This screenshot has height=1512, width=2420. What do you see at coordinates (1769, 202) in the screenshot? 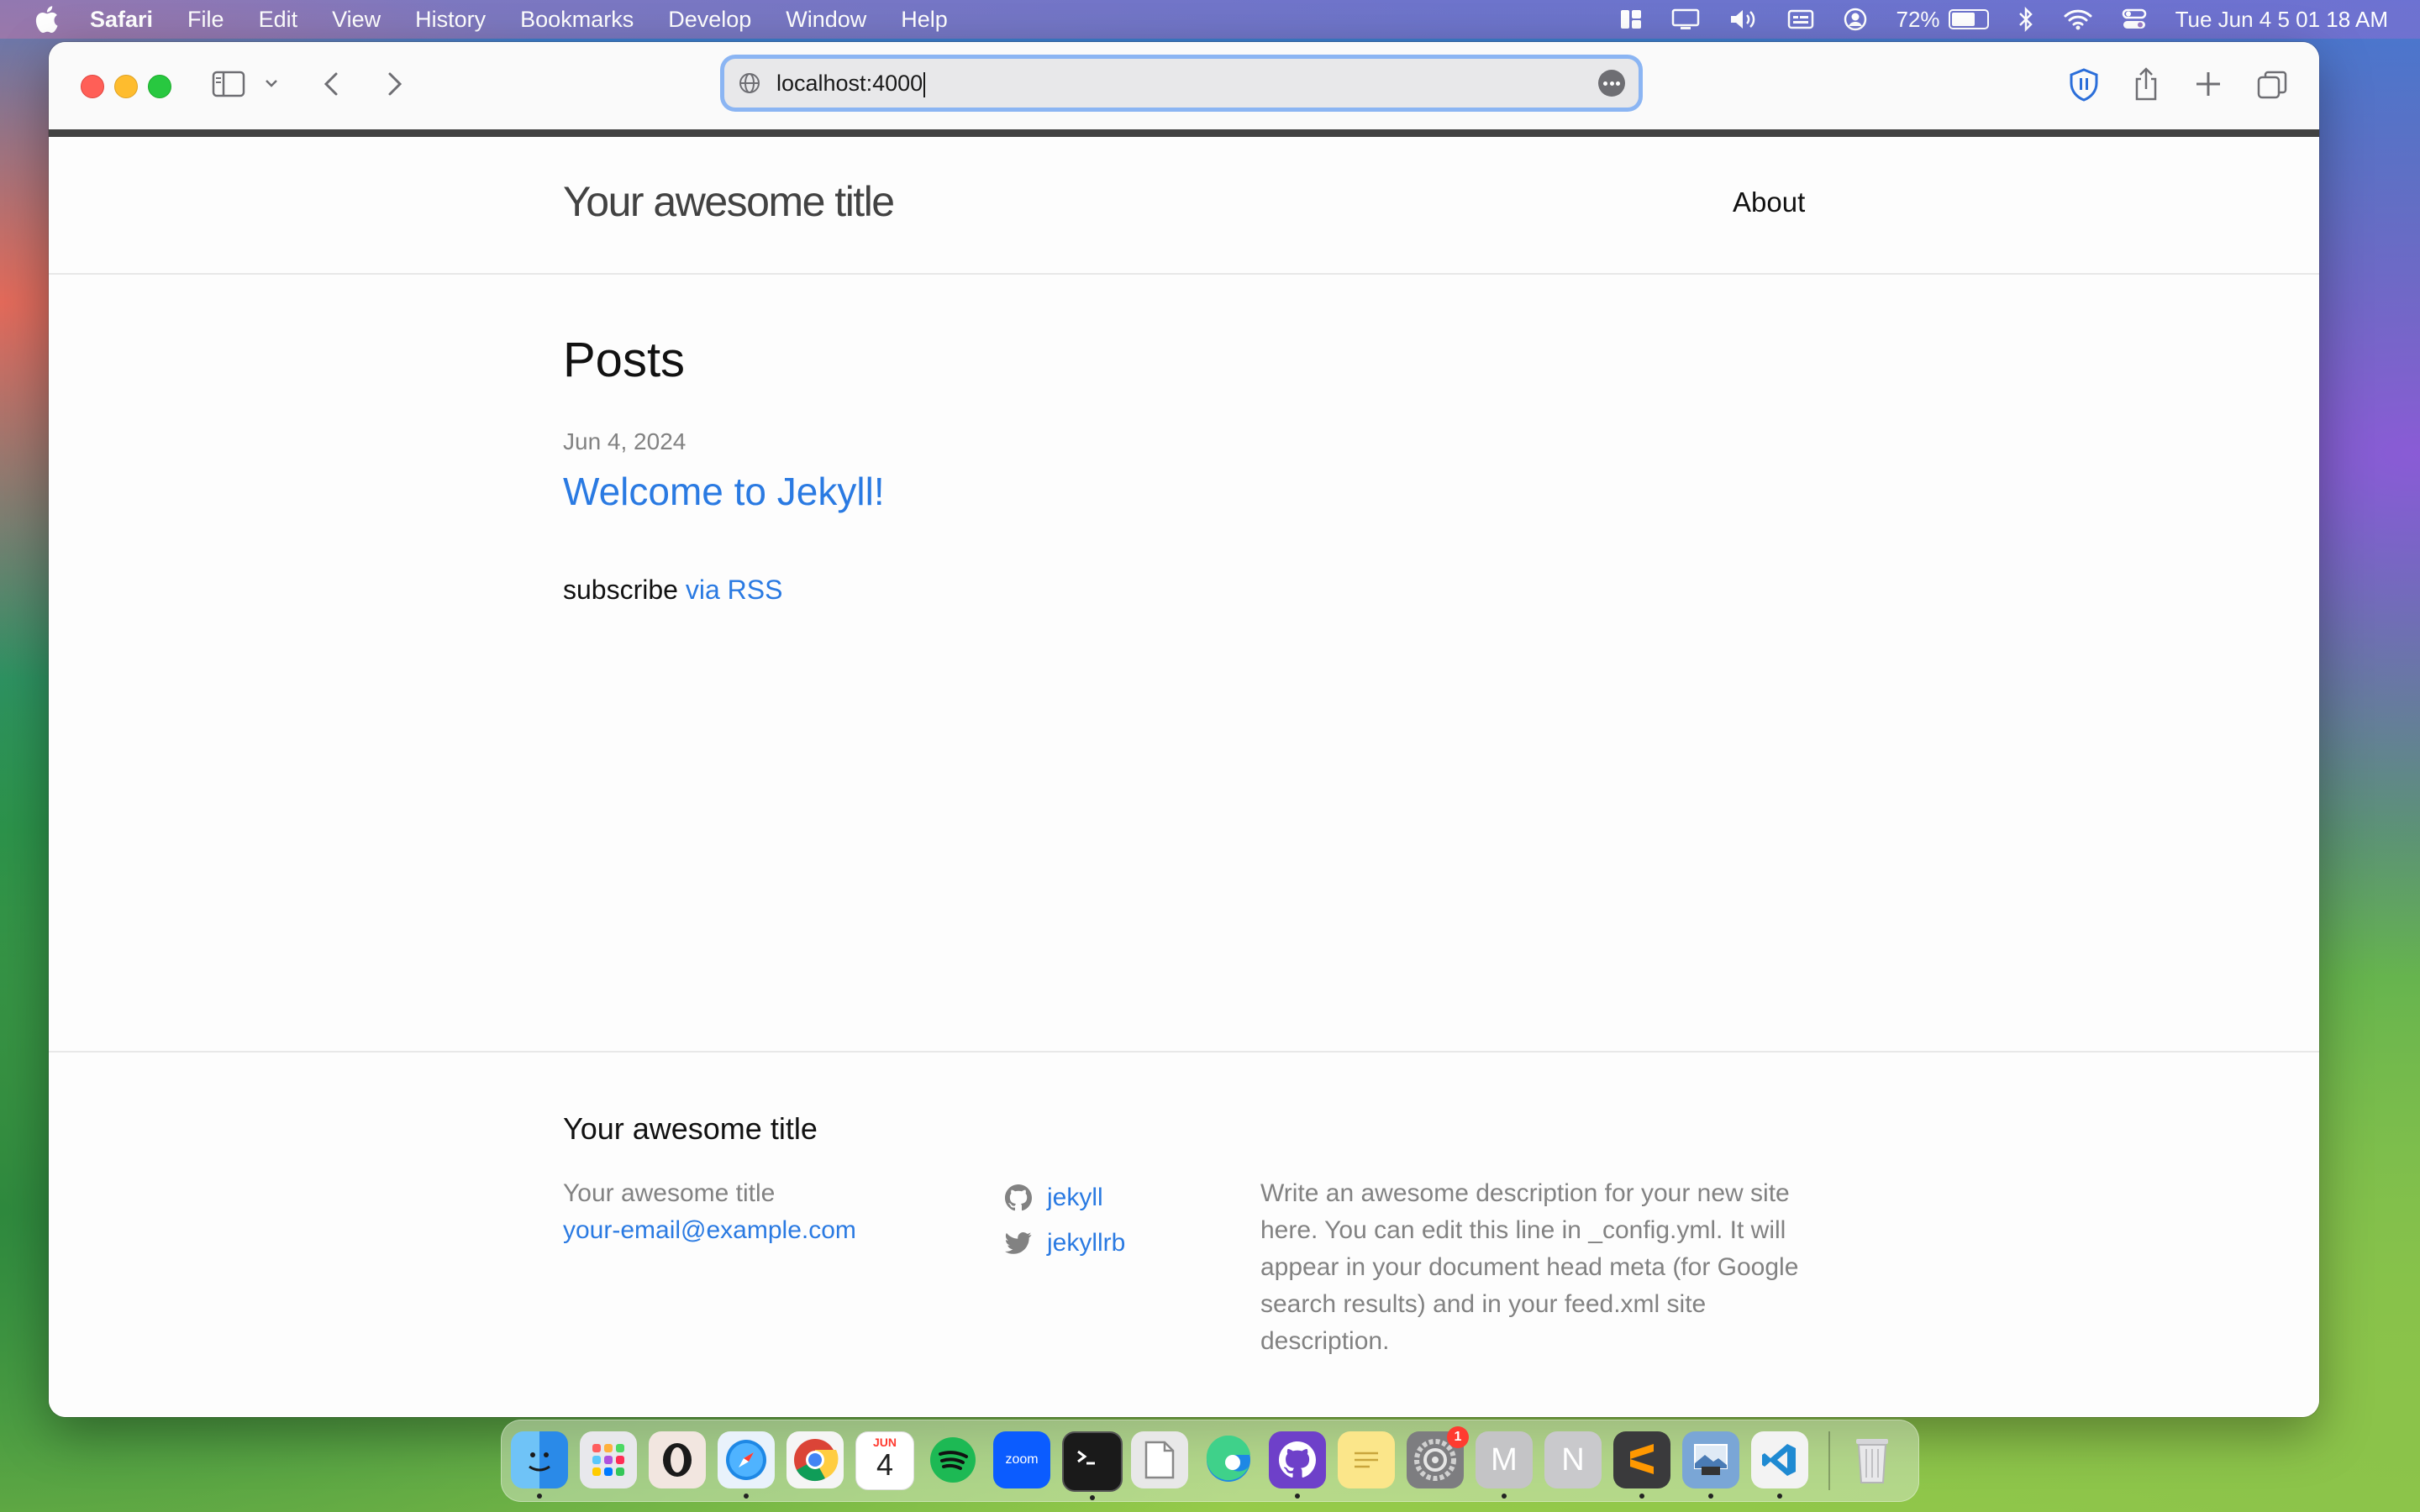
I see `nav-about-link: About` at bounding box center [1769, 202].